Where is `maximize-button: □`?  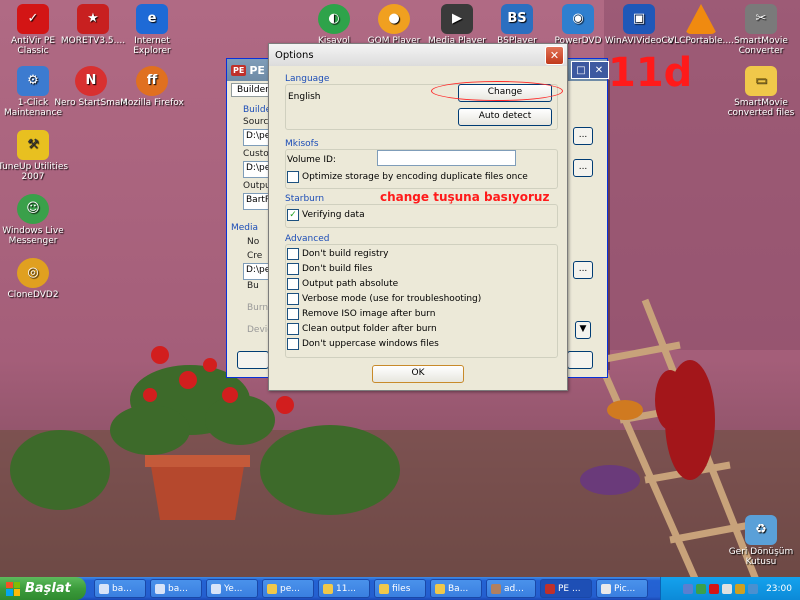
maximize-button: □ is located at coordinates (581, 70).